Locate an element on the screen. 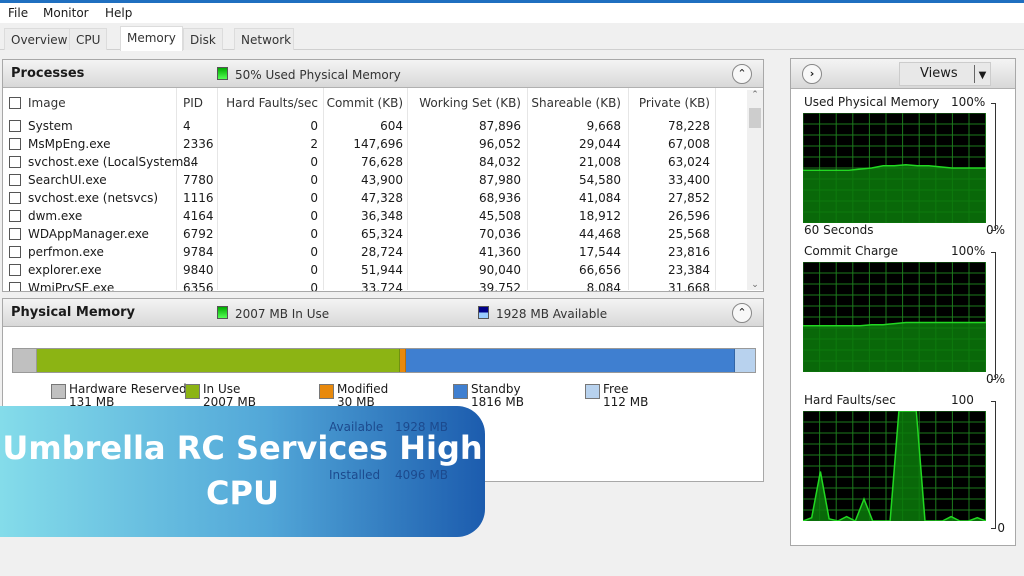  cell-private: 27,852 is located at coordinates (689, 198).